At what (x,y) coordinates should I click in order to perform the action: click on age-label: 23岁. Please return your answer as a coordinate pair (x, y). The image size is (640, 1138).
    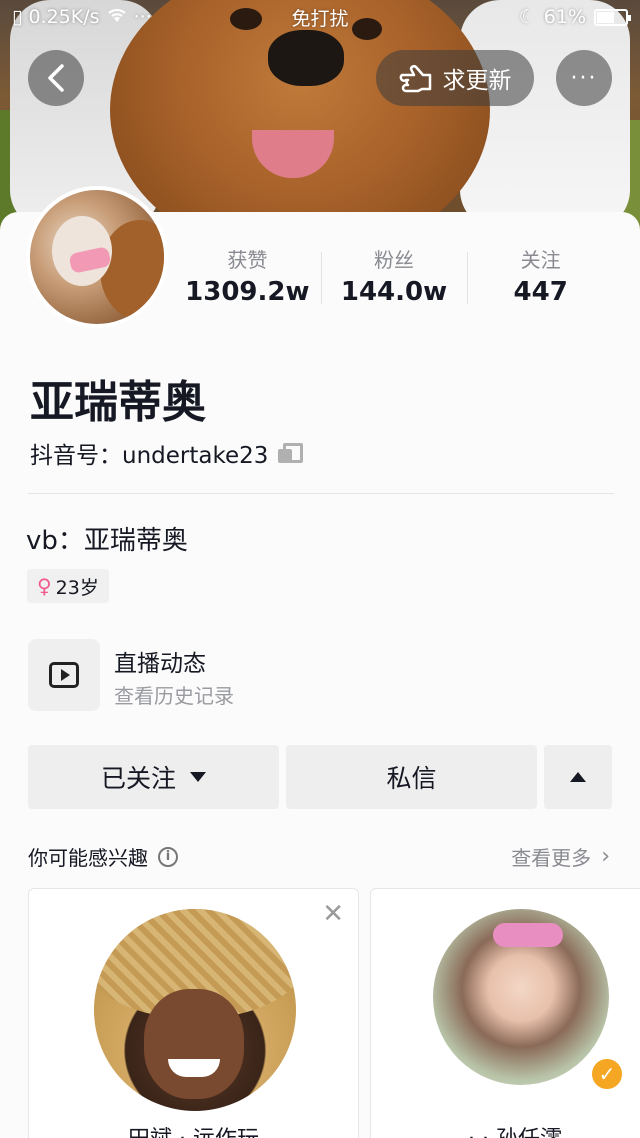
    Looking at the image, I should click on (77, 587).